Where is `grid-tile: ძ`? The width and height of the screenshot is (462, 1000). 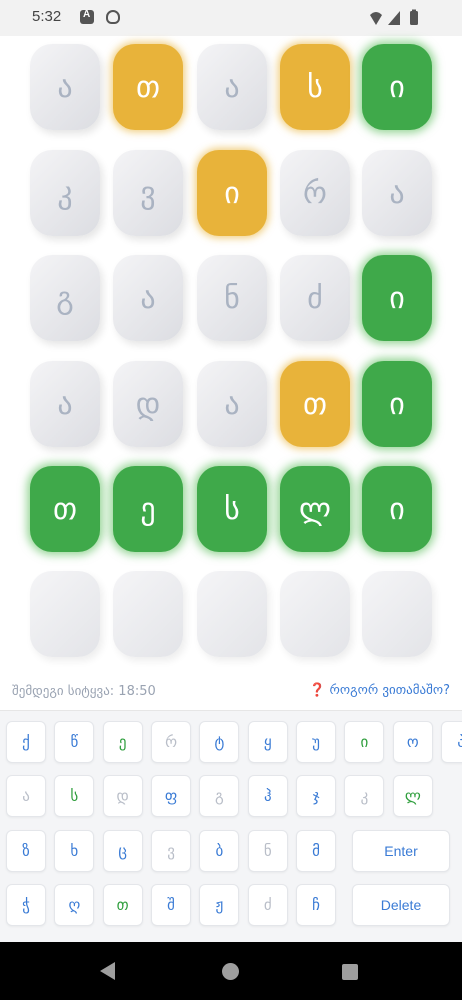 grid-tile: ძ is located at coordinates (315, 298).